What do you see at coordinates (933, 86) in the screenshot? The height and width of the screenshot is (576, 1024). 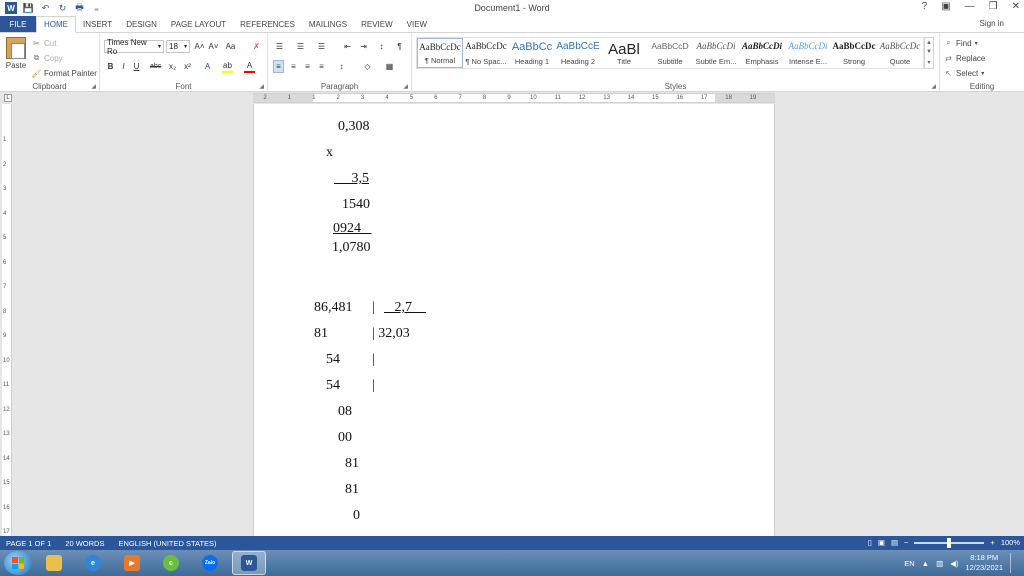 I see `styles-launcher-icon: ◢` at bounding box center [933, 86].